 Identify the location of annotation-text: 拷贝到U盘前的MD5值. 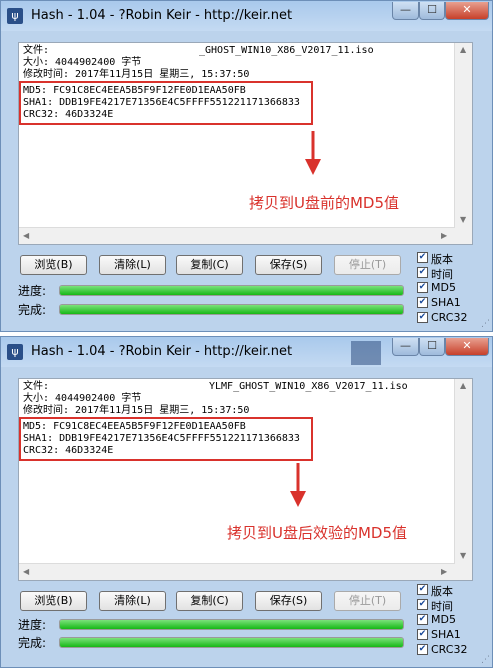
(324, 203).